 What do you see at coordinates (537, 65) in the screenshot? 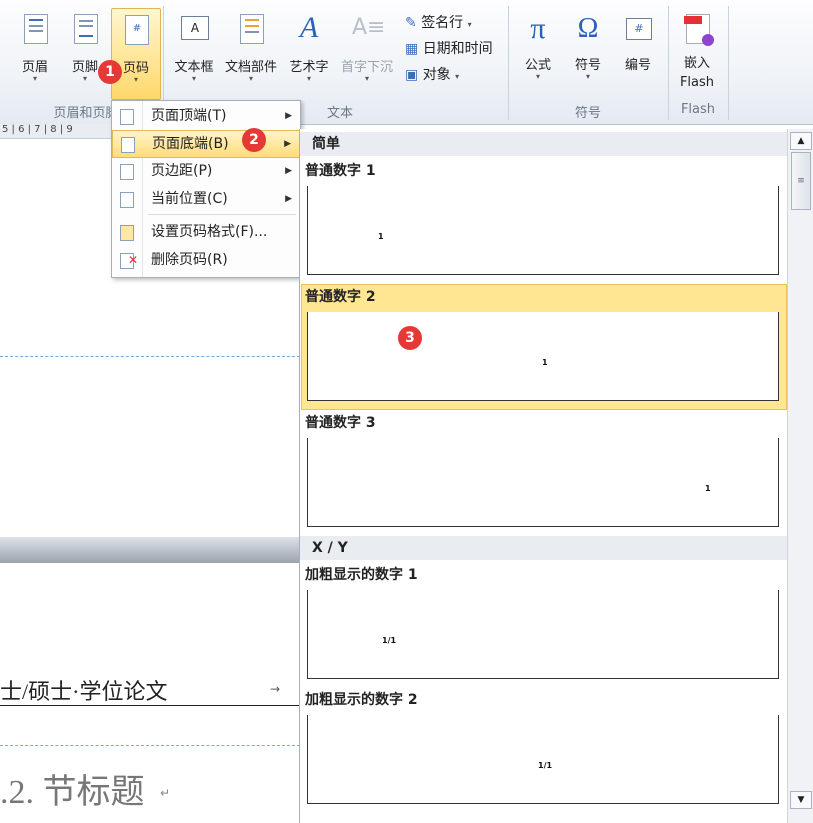
I see `equation-label: 公式` at bounding box center [537, 65].